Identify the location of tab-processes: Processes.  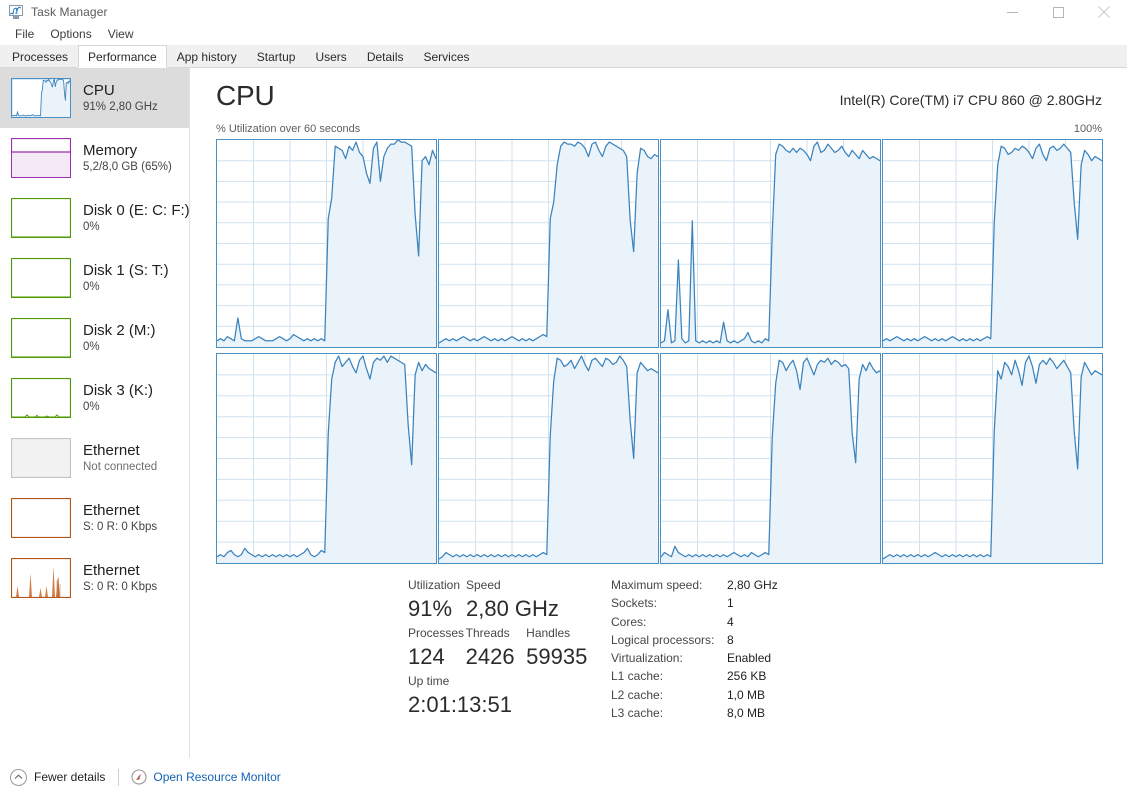
(40, 56).